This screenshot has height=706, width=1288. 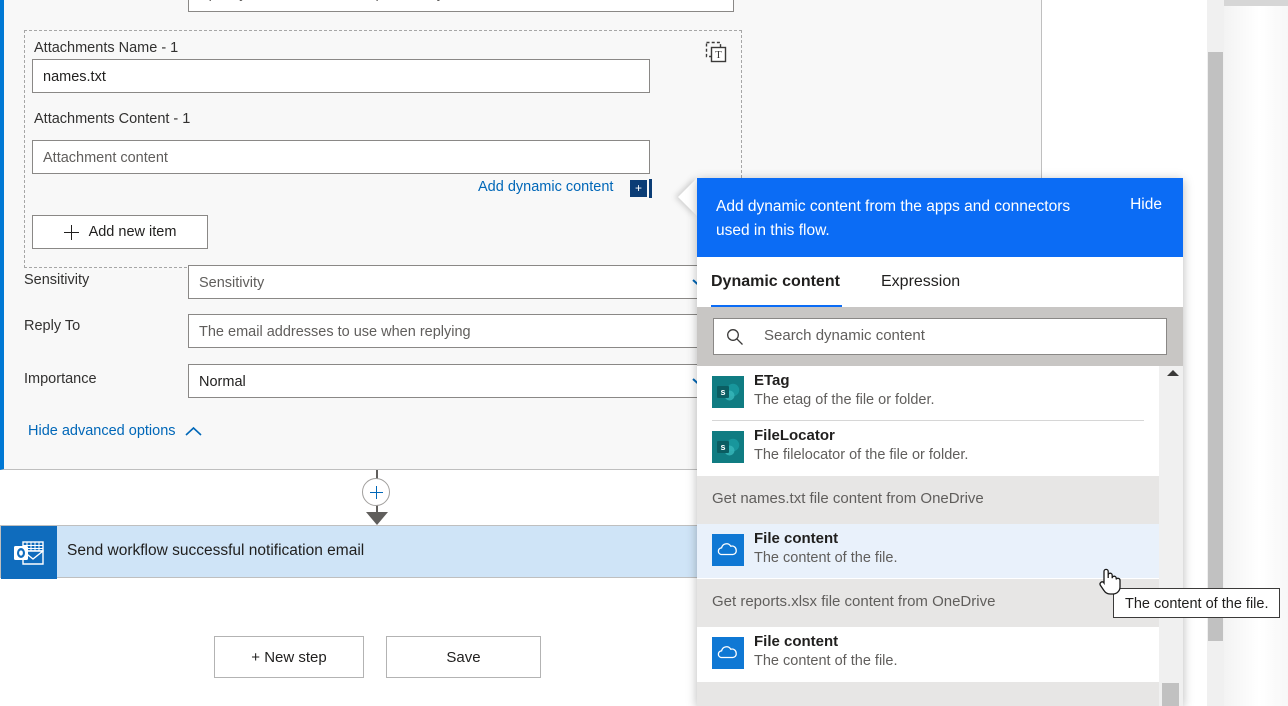 I want to click on list-item-description: The filelocator of the file or folder., so click(x=861, y=455).